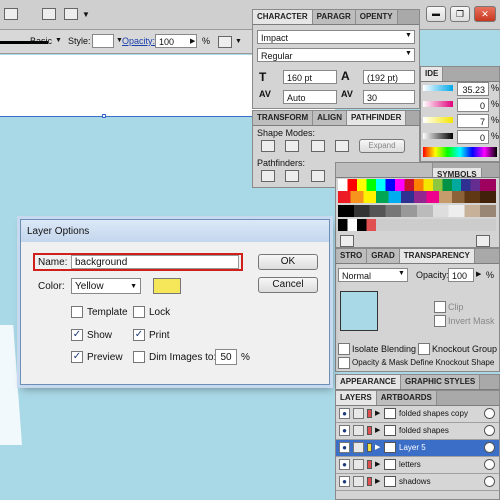 Image resolution: width=500 pixels, height=500 pixels. What do you see at coordinates (437, 256) in the screenshot?
I see `tab-transparency: TRANSPARENCY` at bounding box center [437, 256].